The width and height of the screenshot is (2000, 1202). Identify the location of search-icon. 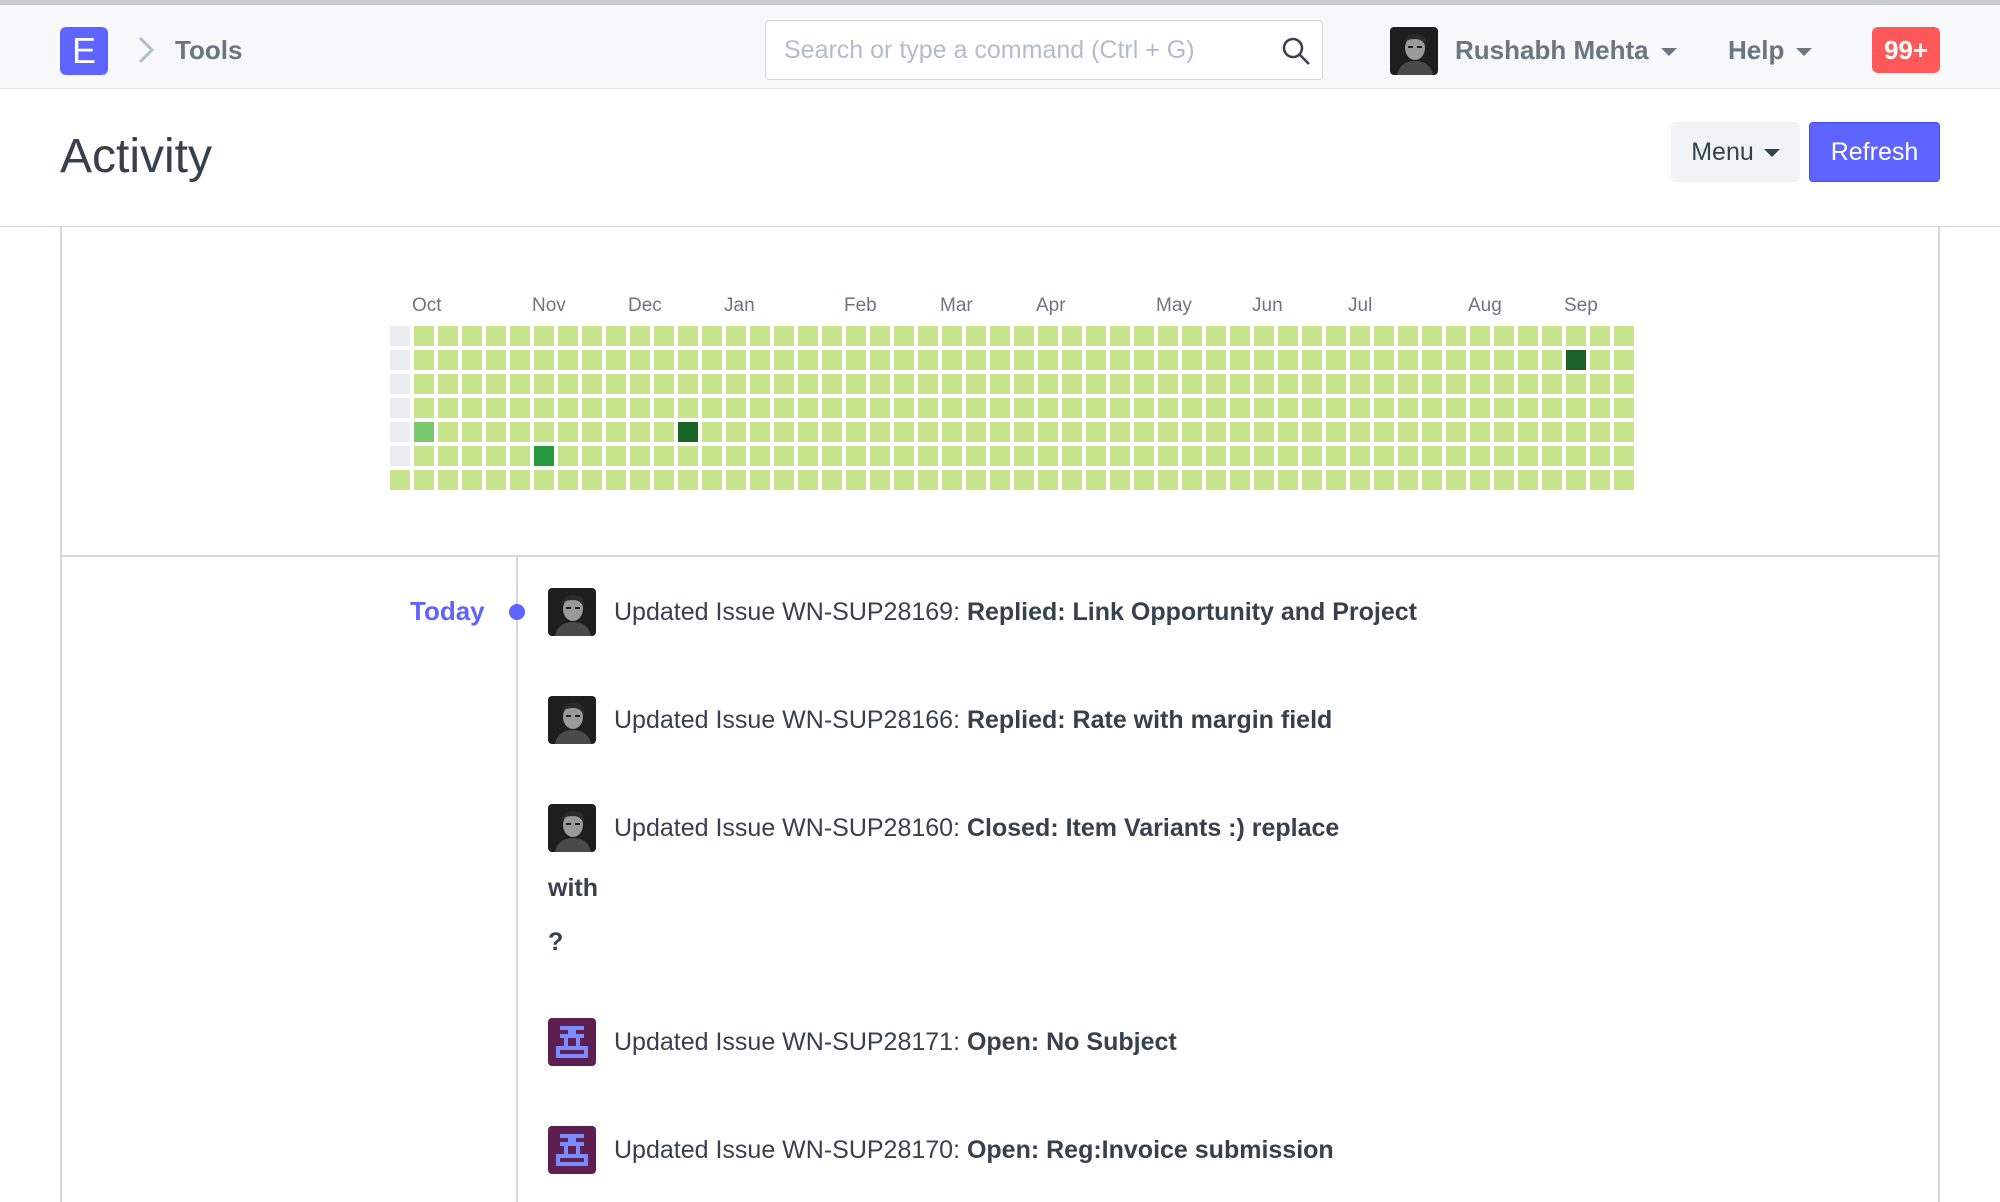
(1296, 51).